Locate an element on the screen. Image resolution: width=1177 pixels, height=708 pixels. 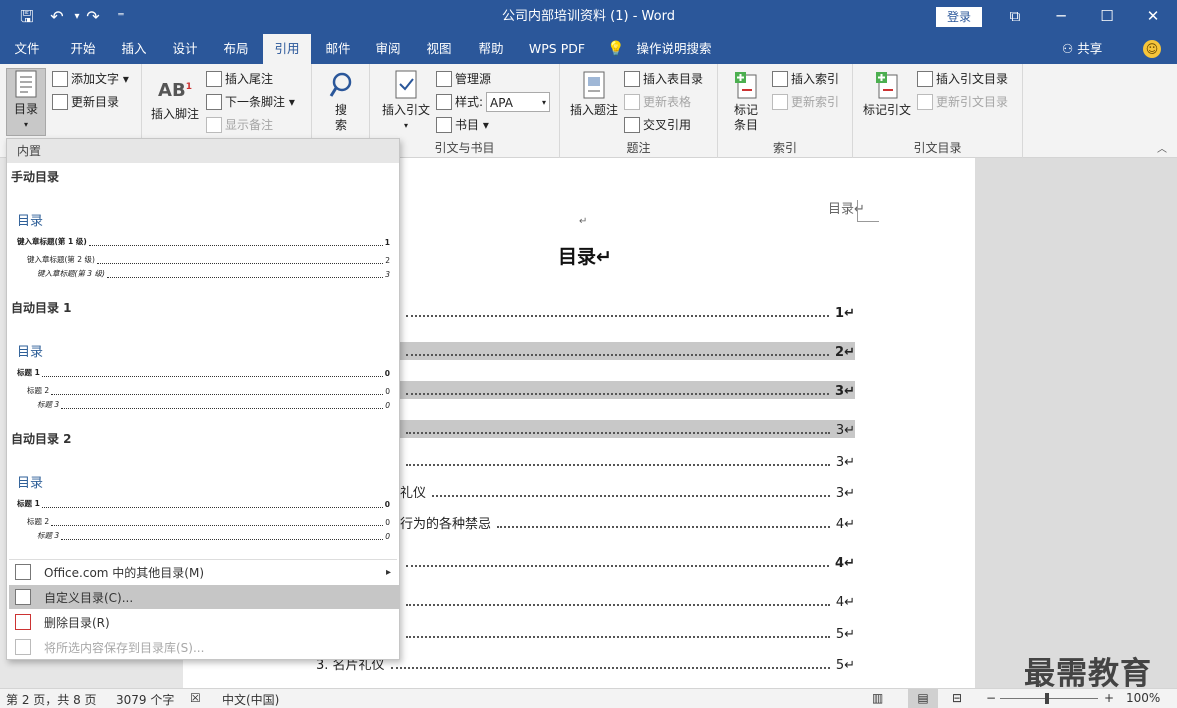
save-to-gallery-icon is located at coordinates (23, 647).